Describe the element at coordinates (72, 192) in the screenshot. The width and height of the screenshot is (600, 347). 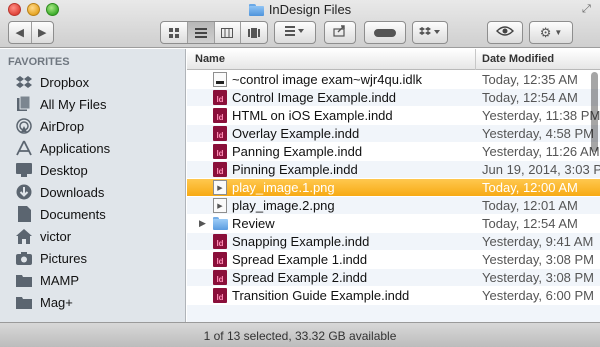
I see `sidebar-item-label: Downloads` at that location.